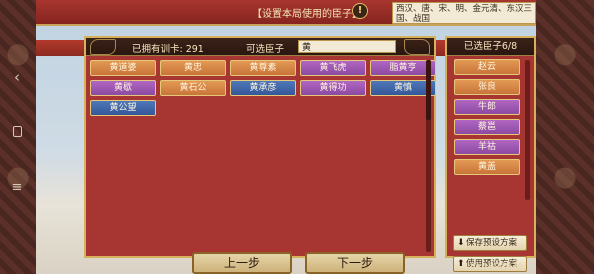 The image size is (594, 274). Describe the element at coordinates (527, 130) in the screenshot. I see `selected-scrollbar` at that location.